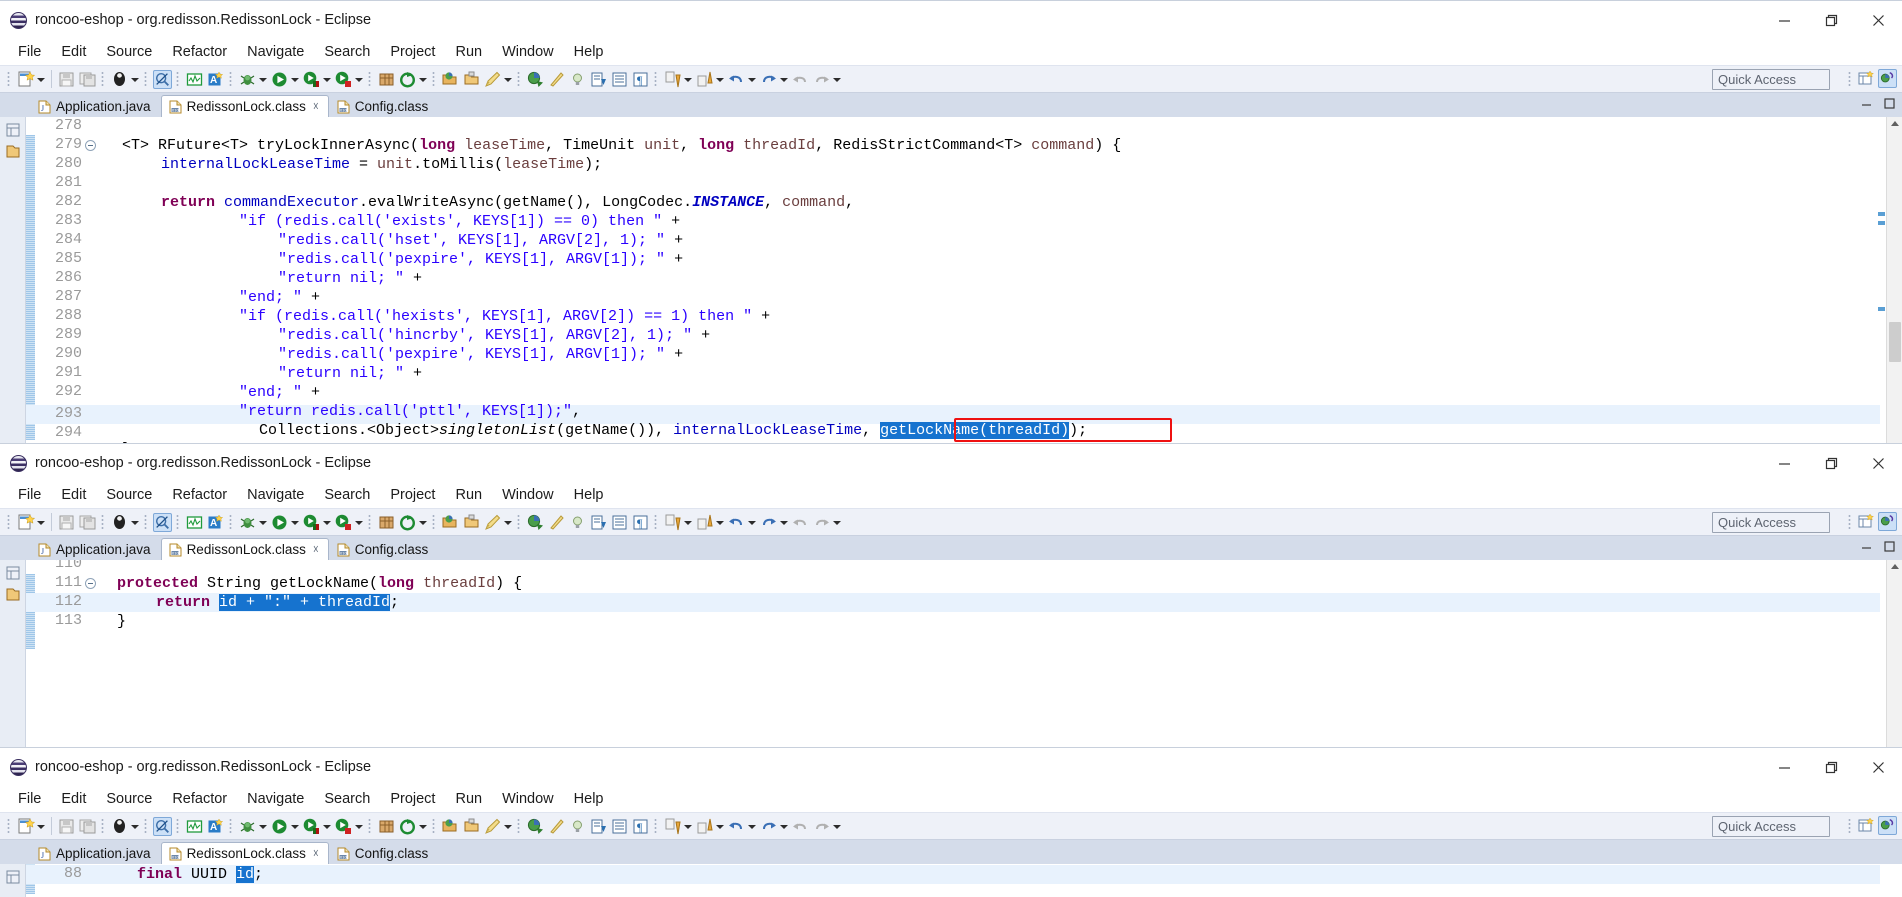 This screenshot has height=897, width=1902. What do you see at coordinates (13, 151) in the screenshot?
I see `quick-view-icon` at bounding box center [13, 151].